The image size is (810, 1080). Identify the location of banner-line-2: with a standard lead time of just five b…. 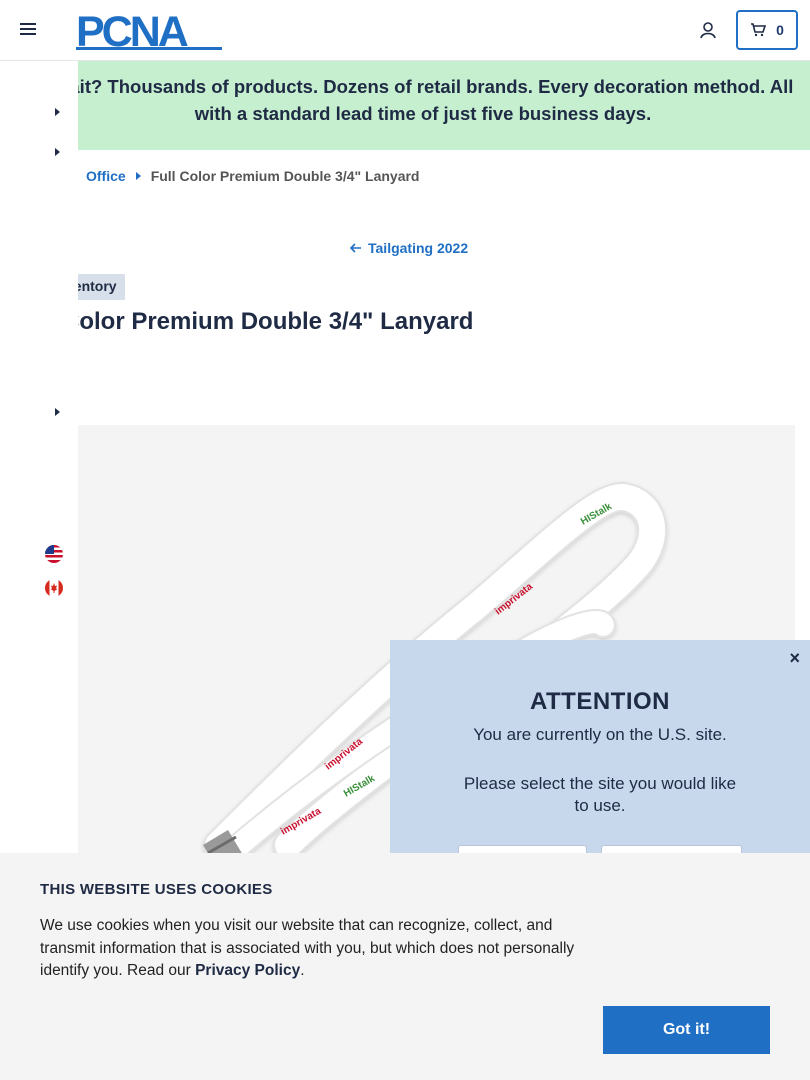
(423, 113).